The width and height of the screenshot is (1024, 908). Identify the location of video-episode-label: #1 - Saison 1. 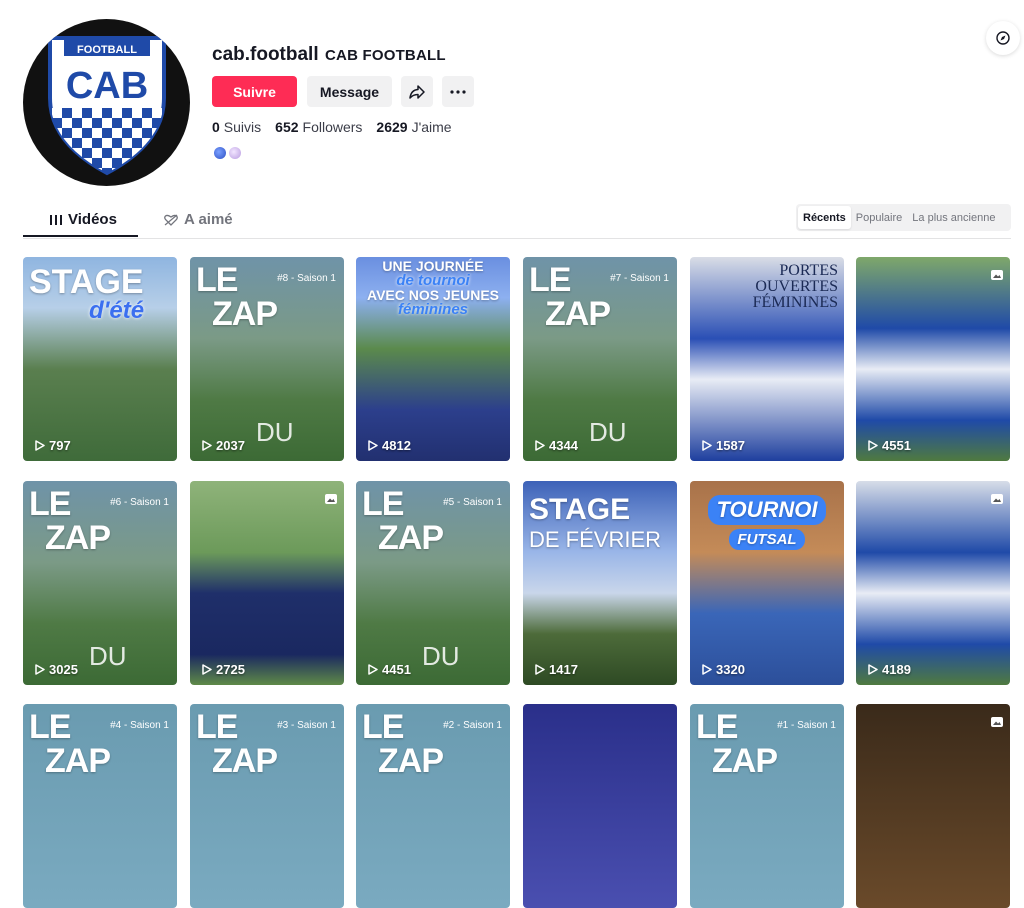
(806, 725).